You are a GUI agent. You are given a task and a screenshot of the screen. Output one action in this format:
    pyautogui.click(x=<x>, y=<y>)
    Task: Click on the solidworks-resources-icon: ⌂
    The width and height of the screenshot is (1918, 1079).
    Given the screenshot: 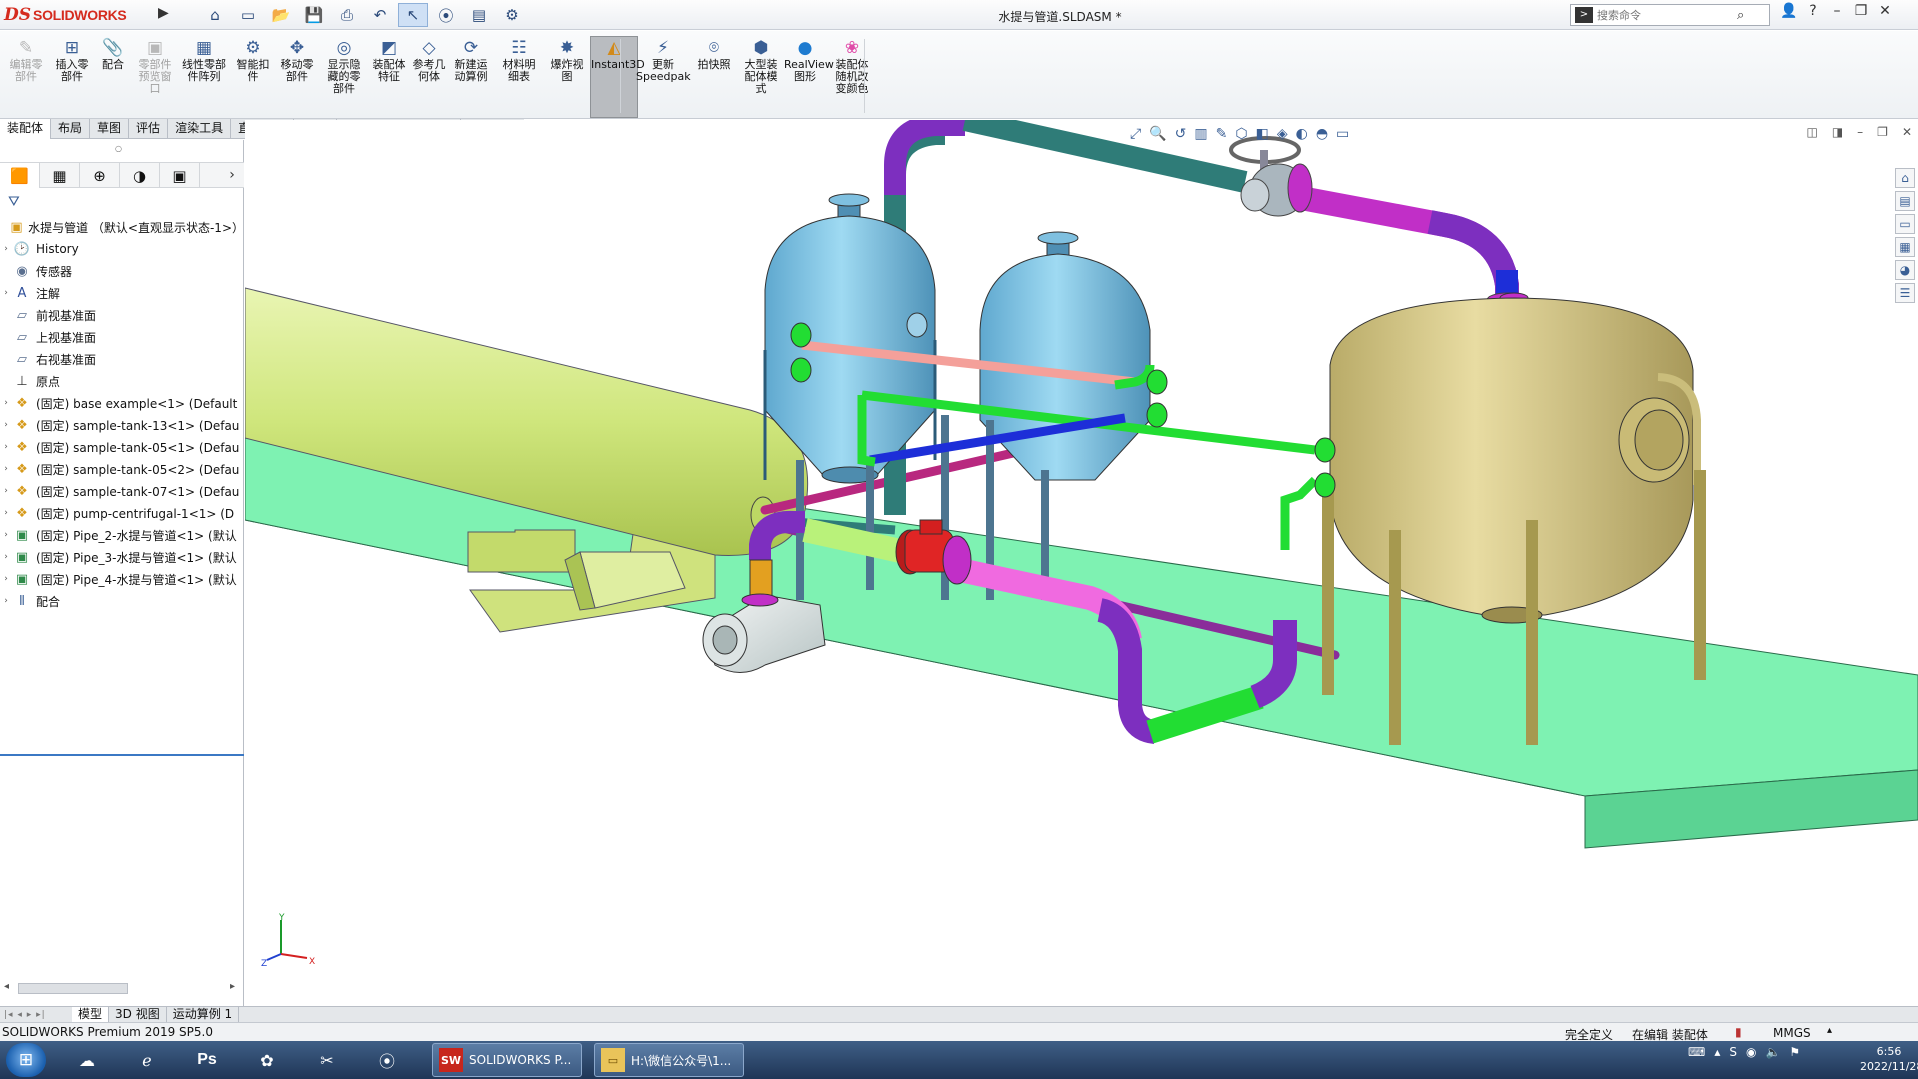 What is the action you would take?
    pyautogui.click(x=1905, y=178)
    